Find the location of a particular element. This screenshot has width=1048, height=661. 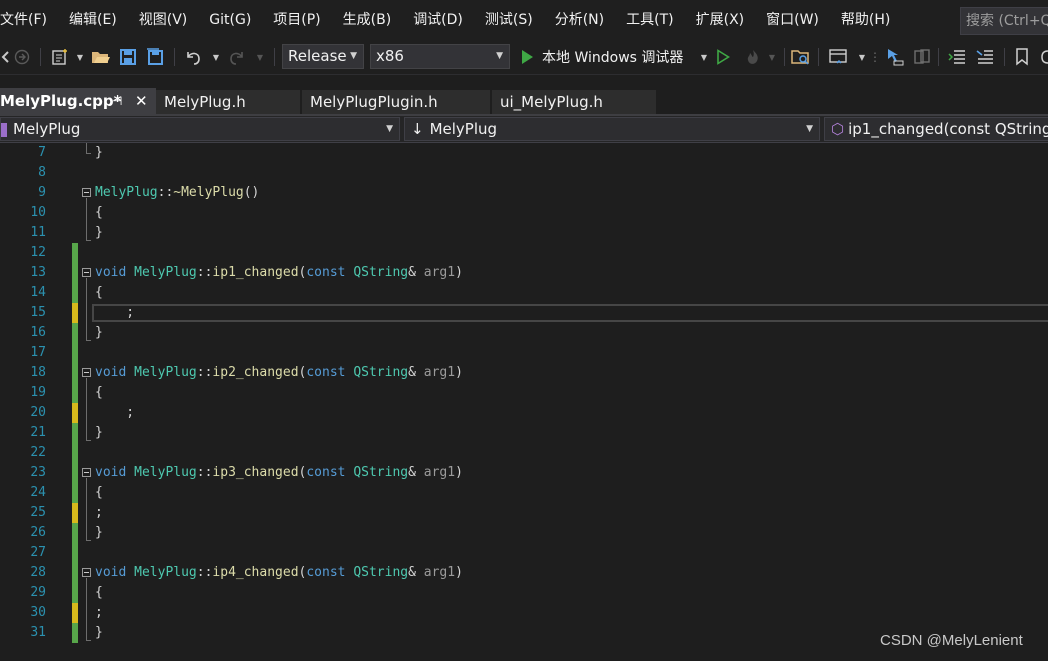

menu-debug: 调试(D) is located at coordinates (438, 20).